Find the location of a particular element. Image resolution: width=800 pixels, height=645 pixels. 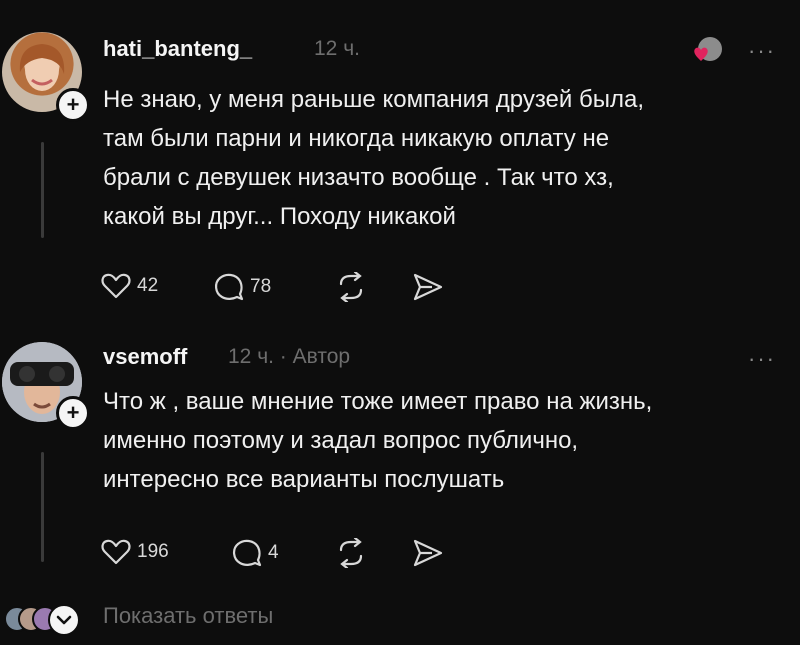

comment-count: 4 is located at coordinates (273, 552).